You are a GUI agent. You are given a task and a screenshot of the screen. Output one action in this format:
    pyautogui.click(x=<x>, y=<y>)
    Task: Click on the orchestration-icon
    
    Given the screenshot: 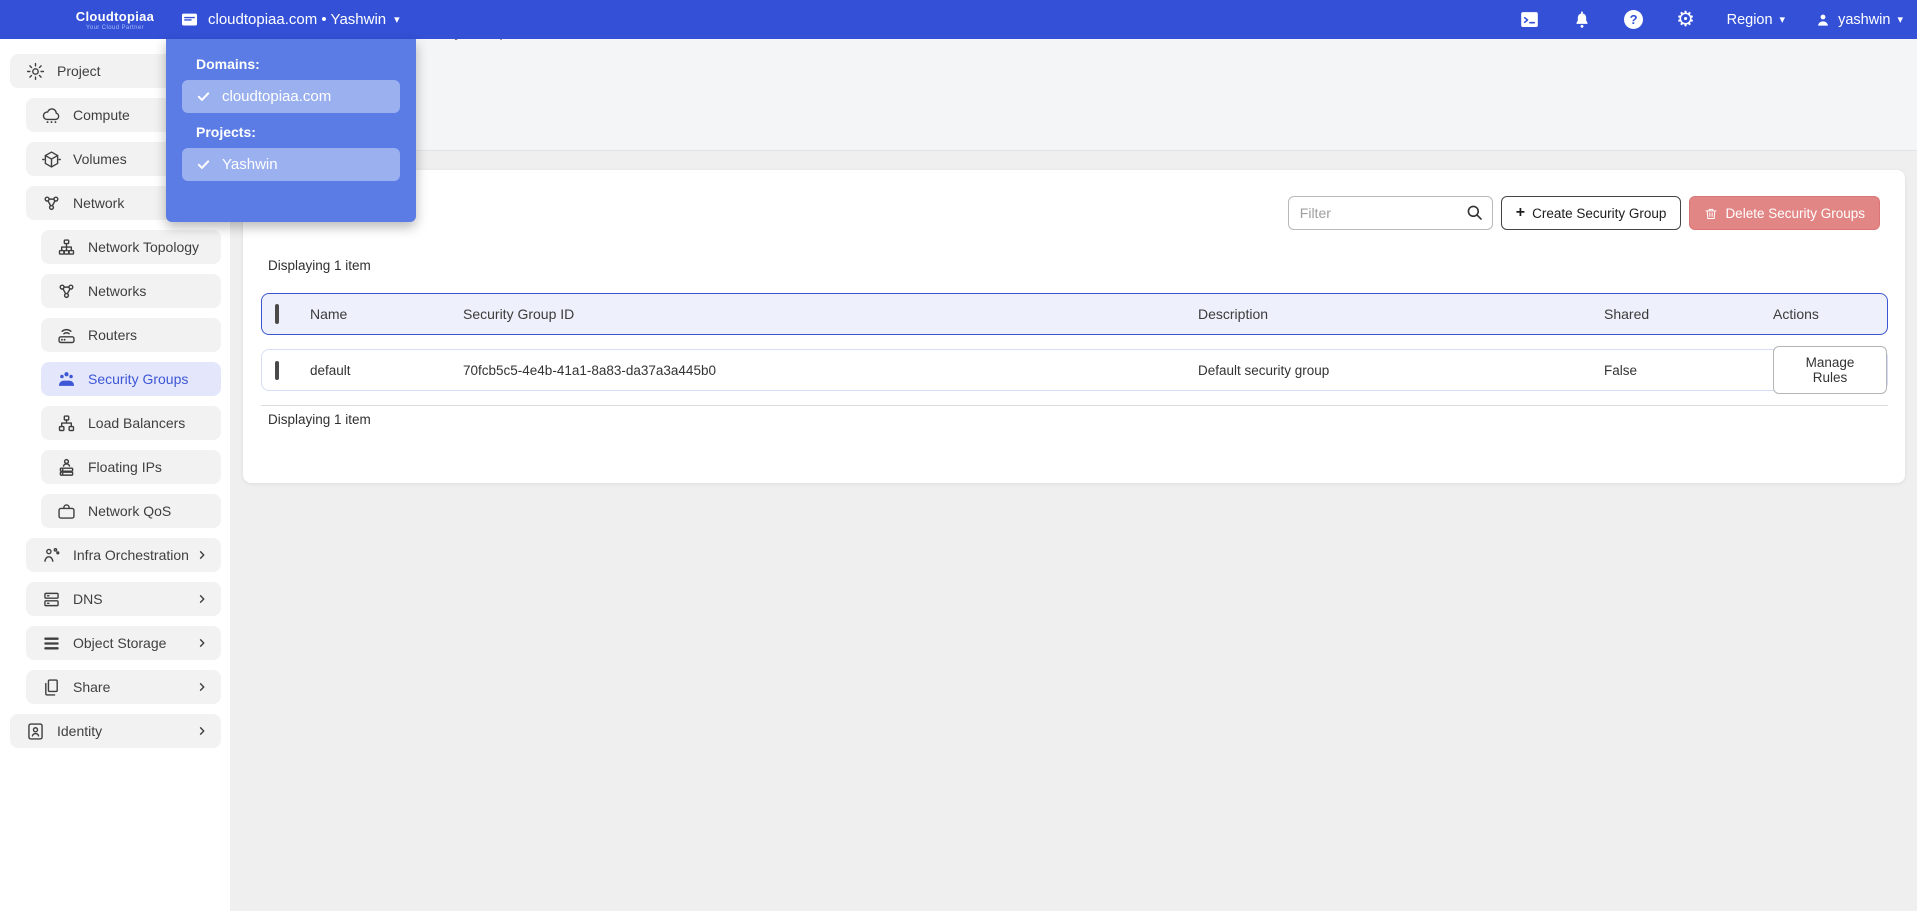 What is the action you would take?
    pyautogui.click(x=51, y=555)
    